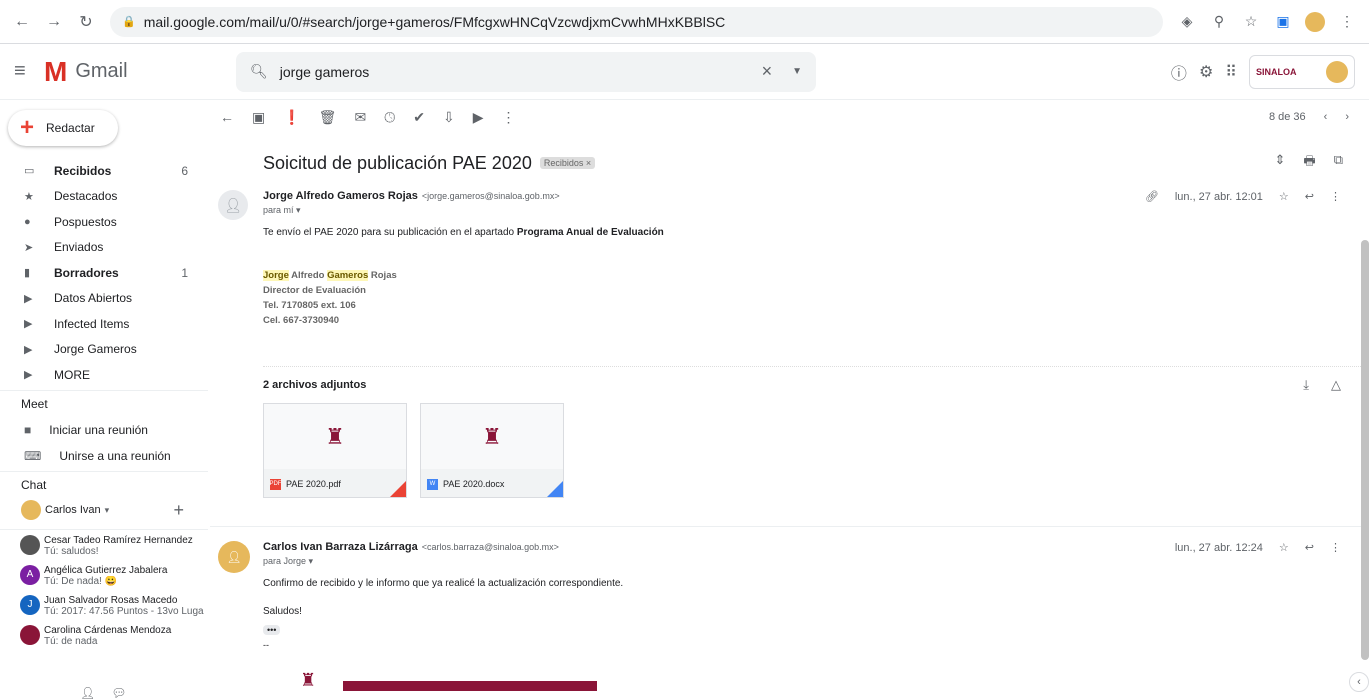 This screenshot has height=700, width=1369. I want to click on back-to-list-icon: ←, so click(227, 117).